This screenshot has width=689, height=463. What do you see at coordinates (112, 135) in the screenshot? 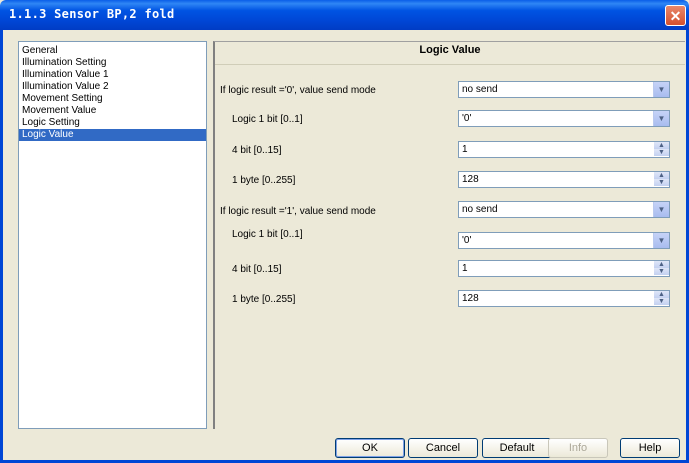
I see `tree-item-logic-value: Logic Value` at bounding box center [112, 135].